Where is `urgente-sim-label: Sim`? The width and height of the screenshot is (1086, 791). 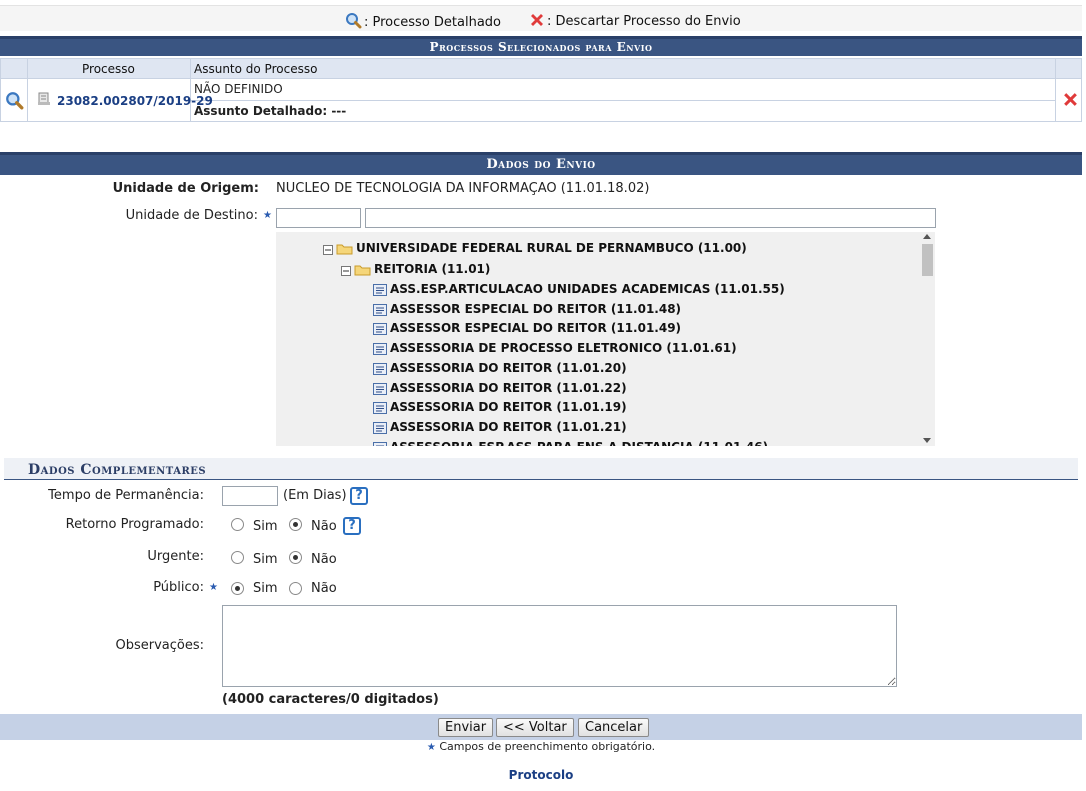
urgente-sim-label: Sim is located at coordinates (265, 559).